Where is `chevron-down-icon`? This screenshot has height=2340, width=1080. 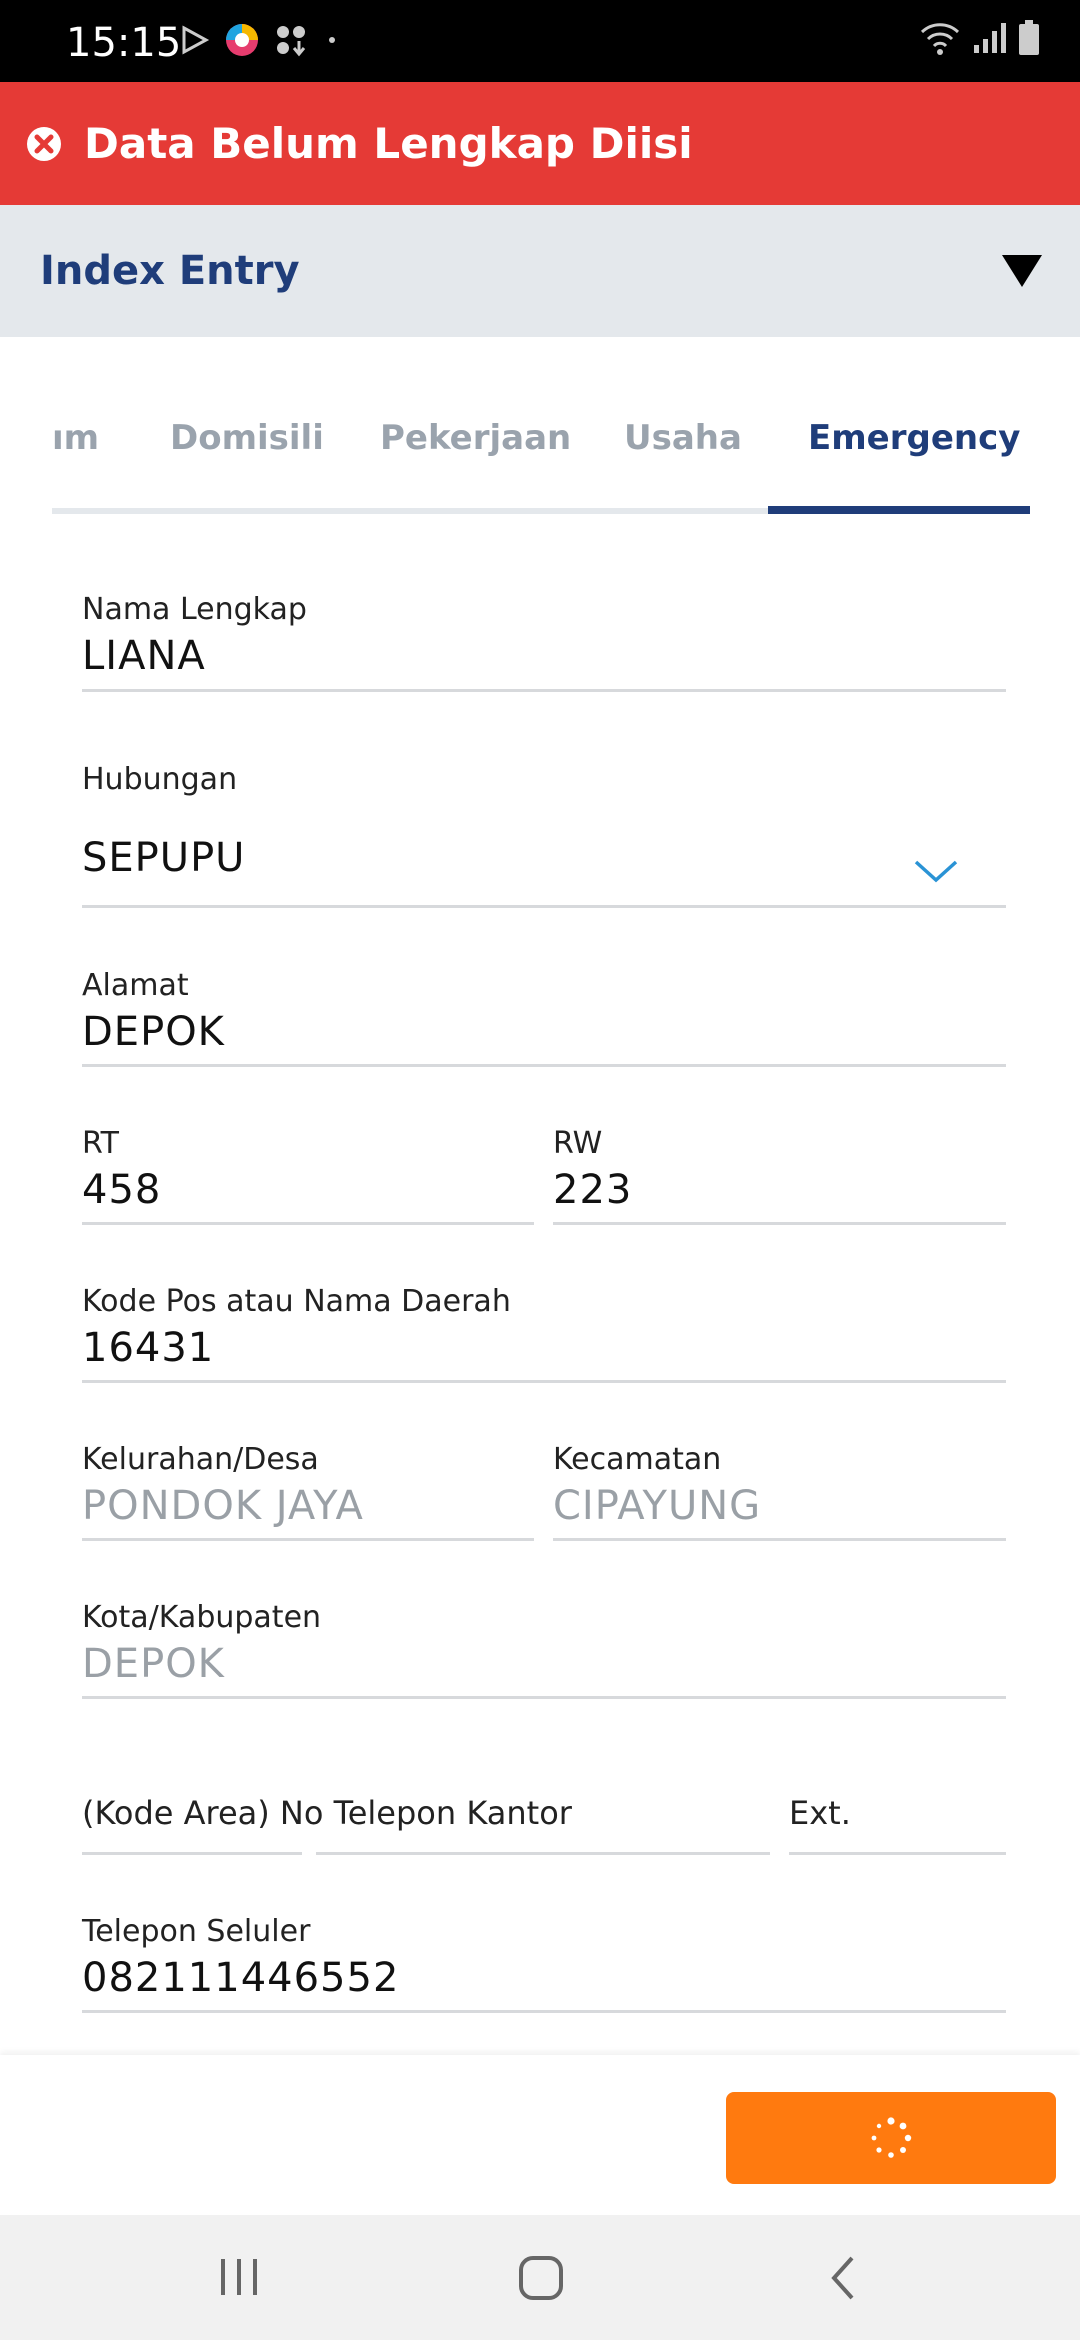 chevron-down-icon is located at coordinates (936, 871).